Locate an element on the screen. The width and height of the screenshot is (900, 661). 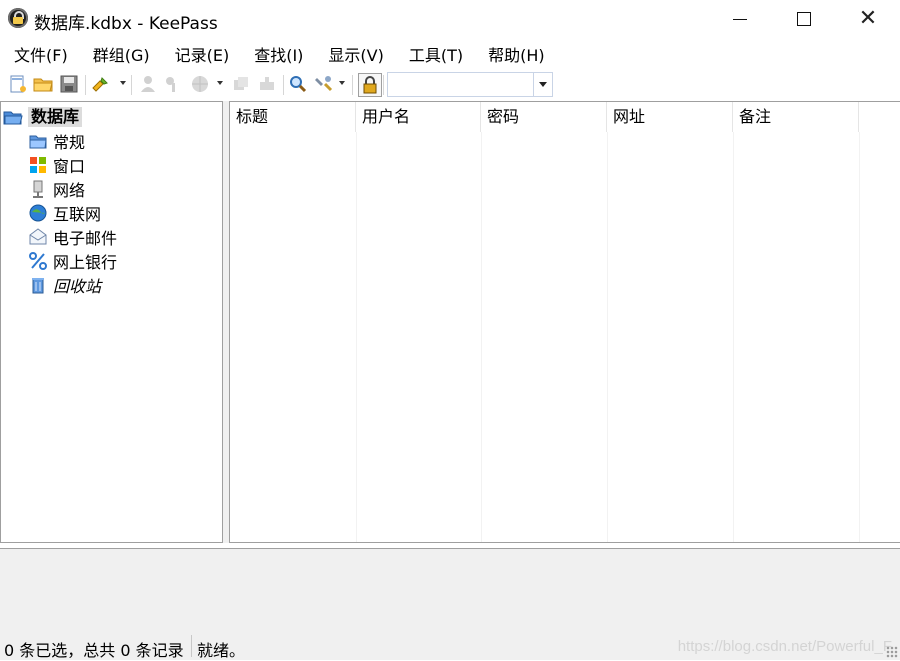
minimize-button is located at coordinates (740, 19).